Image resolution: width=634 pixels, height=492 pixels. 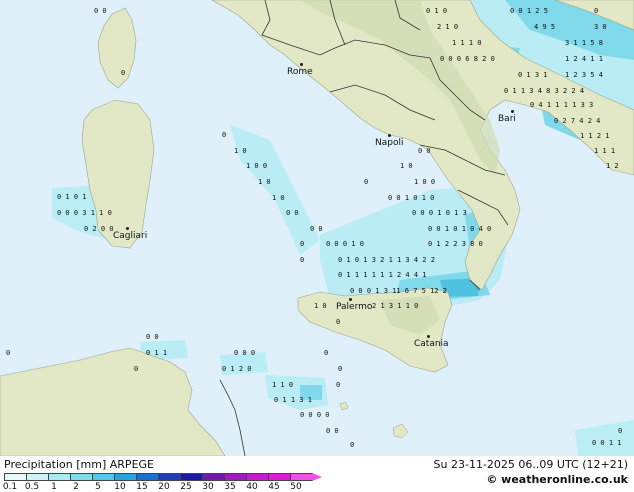 I want to click on color-scale-tick: 20, so click(x=164, y=487).